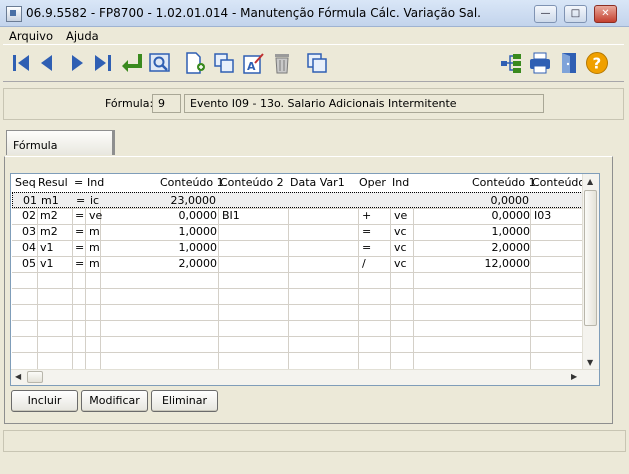 Image resolution: width=629 pixels, height=474 pixels. I want to click on cell-conteudo1-2: 1,0000, so click(511, 231).